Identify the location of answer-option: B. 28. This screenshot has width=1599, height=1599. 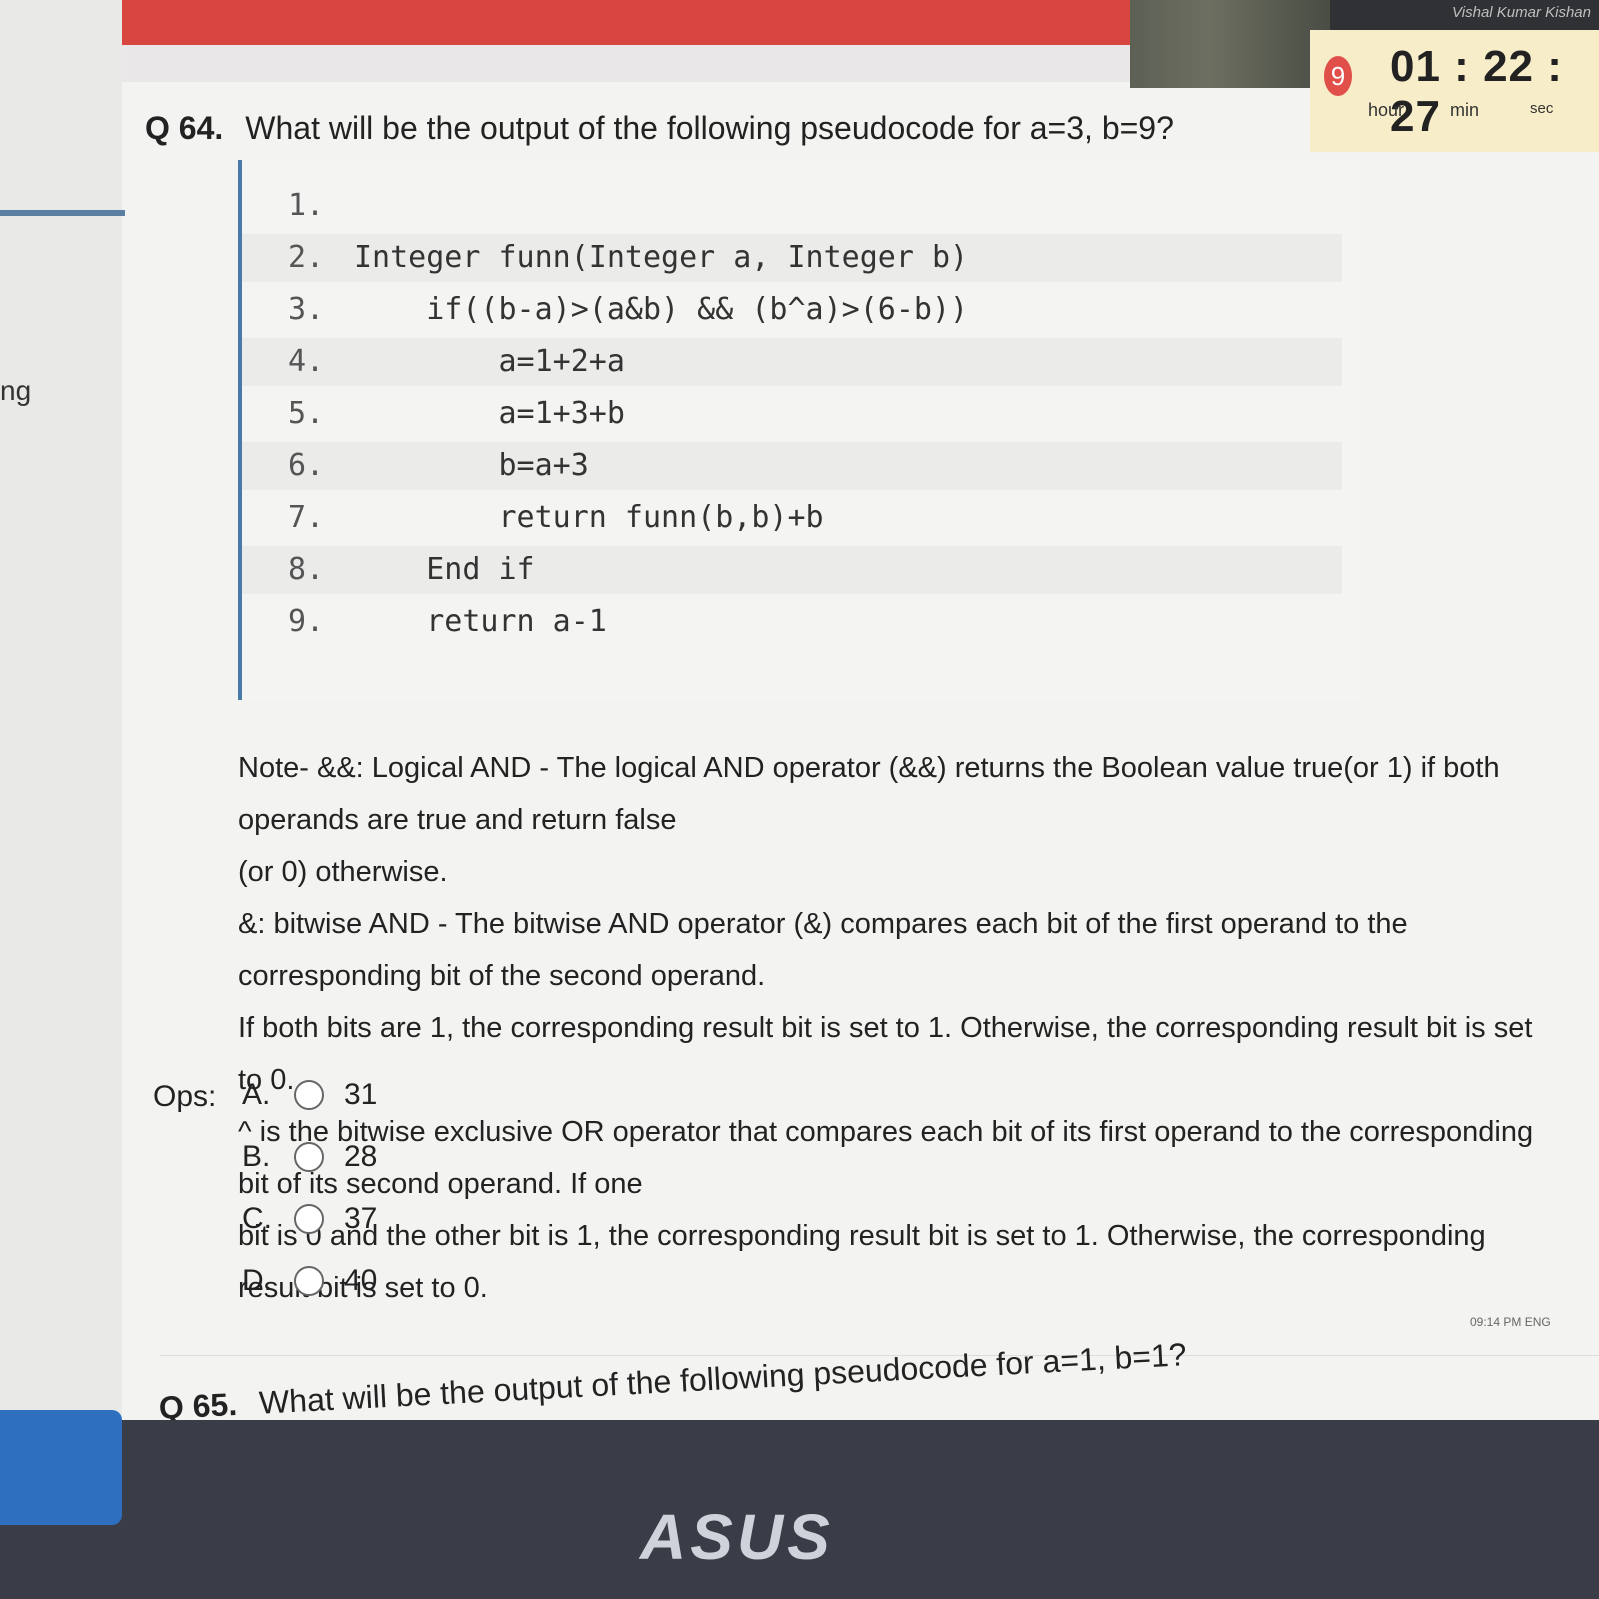
(309, 1157).